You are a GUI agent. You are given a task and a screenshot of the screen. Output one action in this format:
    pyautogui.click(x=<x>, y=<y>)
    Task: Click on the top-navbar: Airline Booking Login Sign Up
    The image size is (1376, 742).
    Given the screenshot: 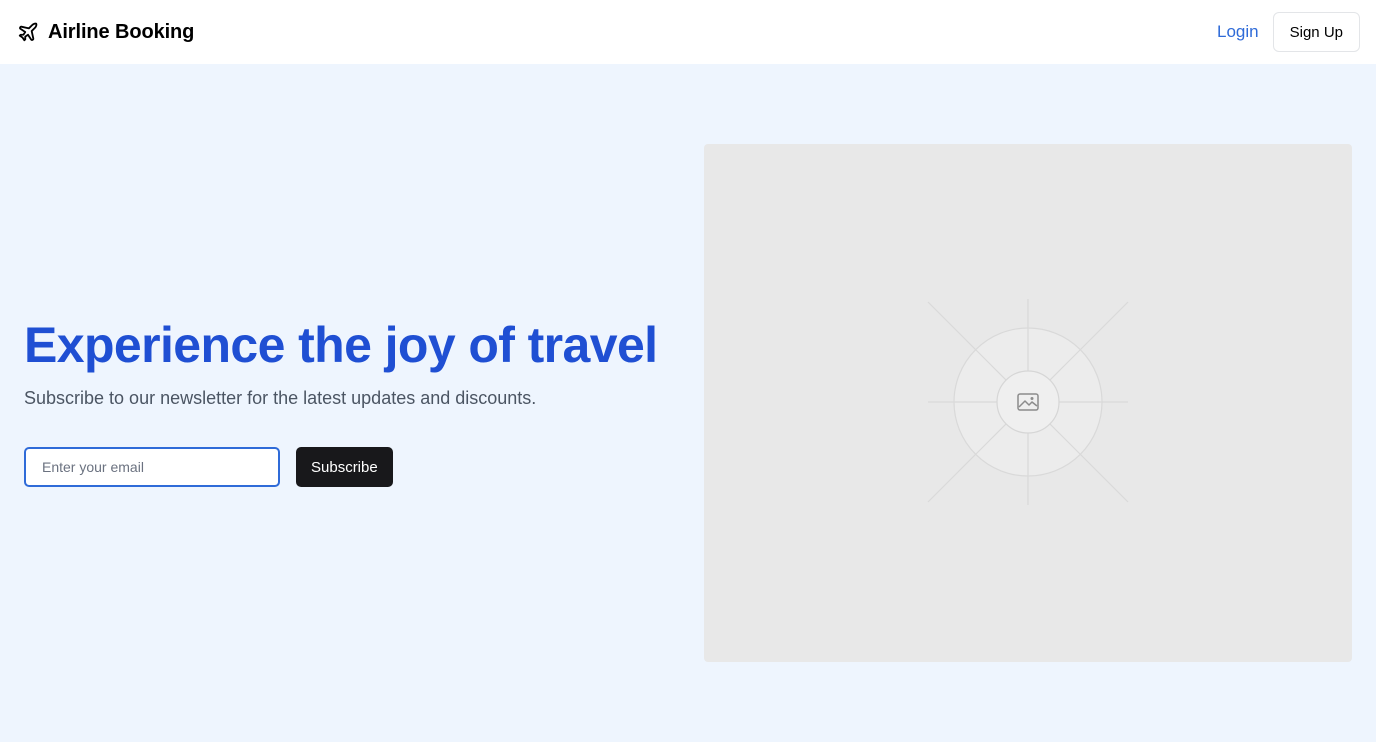 What is the action you would take?
    pyautogui.click(x=688, y=32)
    